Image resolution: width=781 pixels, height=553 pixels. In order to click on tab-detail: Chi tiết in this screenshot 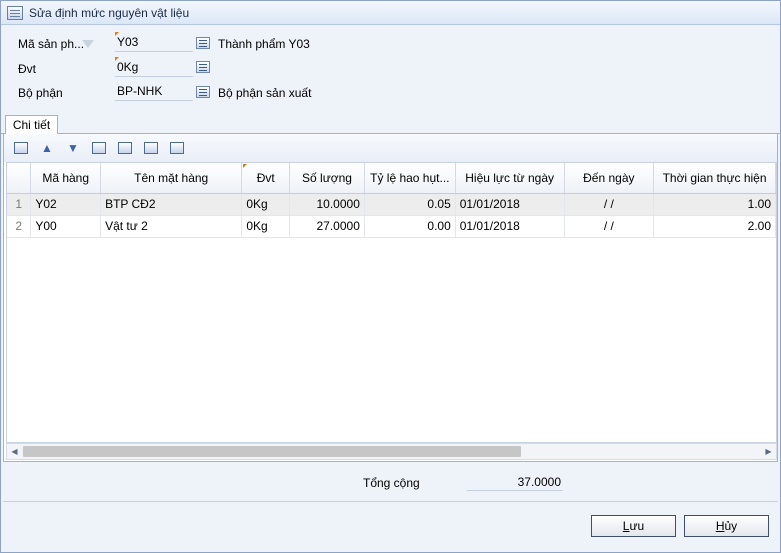, I will do `click(31, 125)`.